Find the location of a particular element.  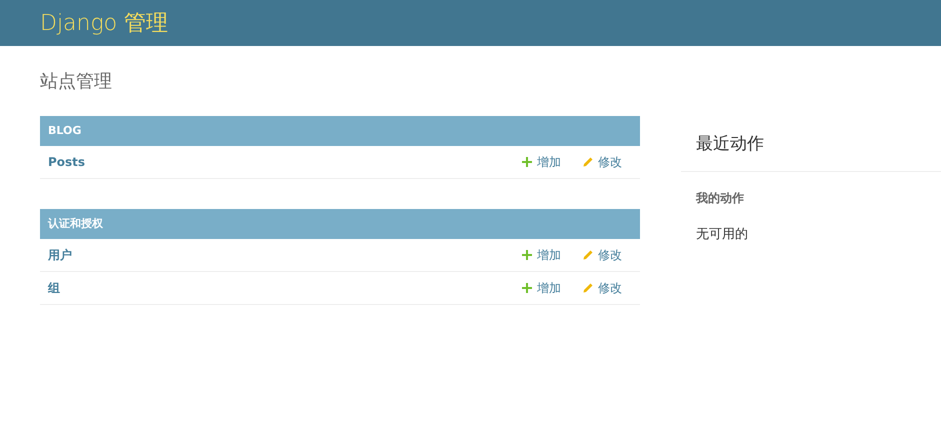

empty-message: 无可用的 is located at coordinates (722, 234).